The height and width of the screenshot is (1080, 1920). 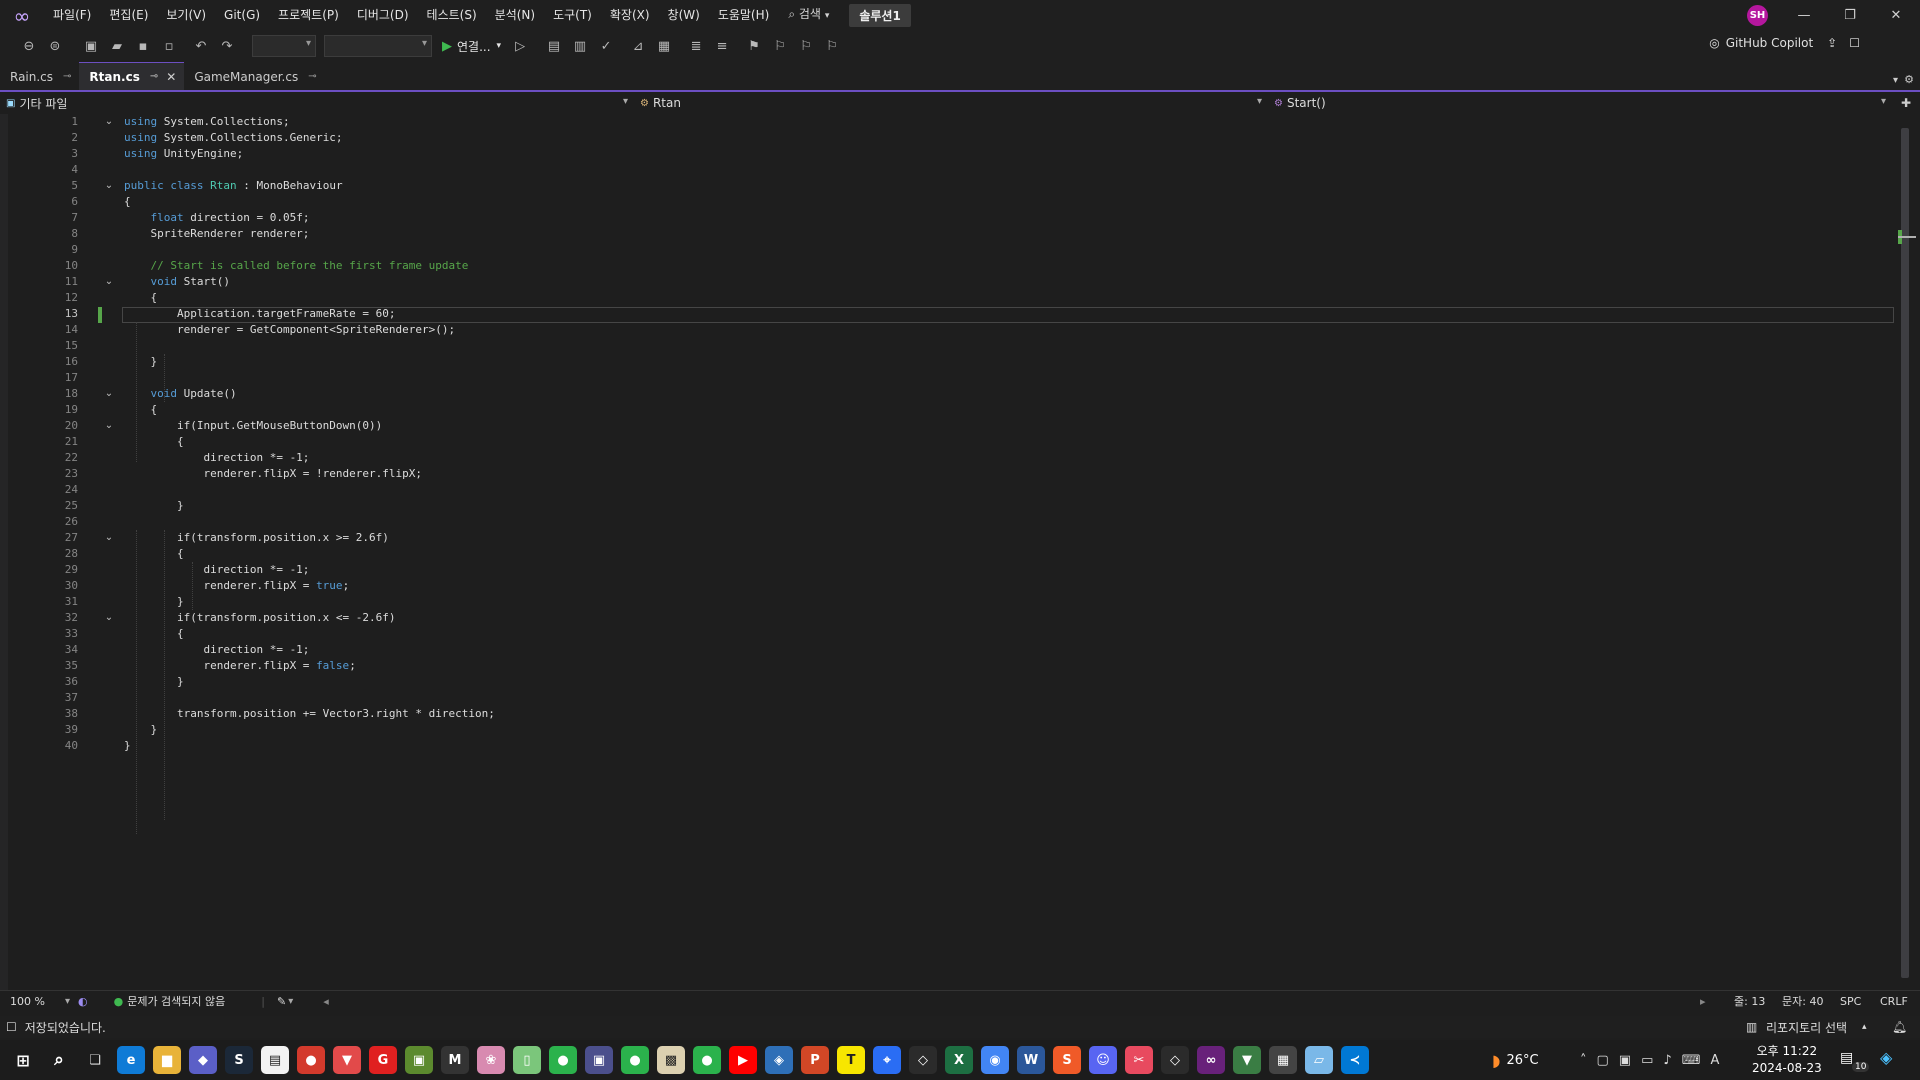 What do you see at coordinates (744, 15) in the screenshot?
I see `menu-item: 도움말(H)` at bounding box center [744, 15].